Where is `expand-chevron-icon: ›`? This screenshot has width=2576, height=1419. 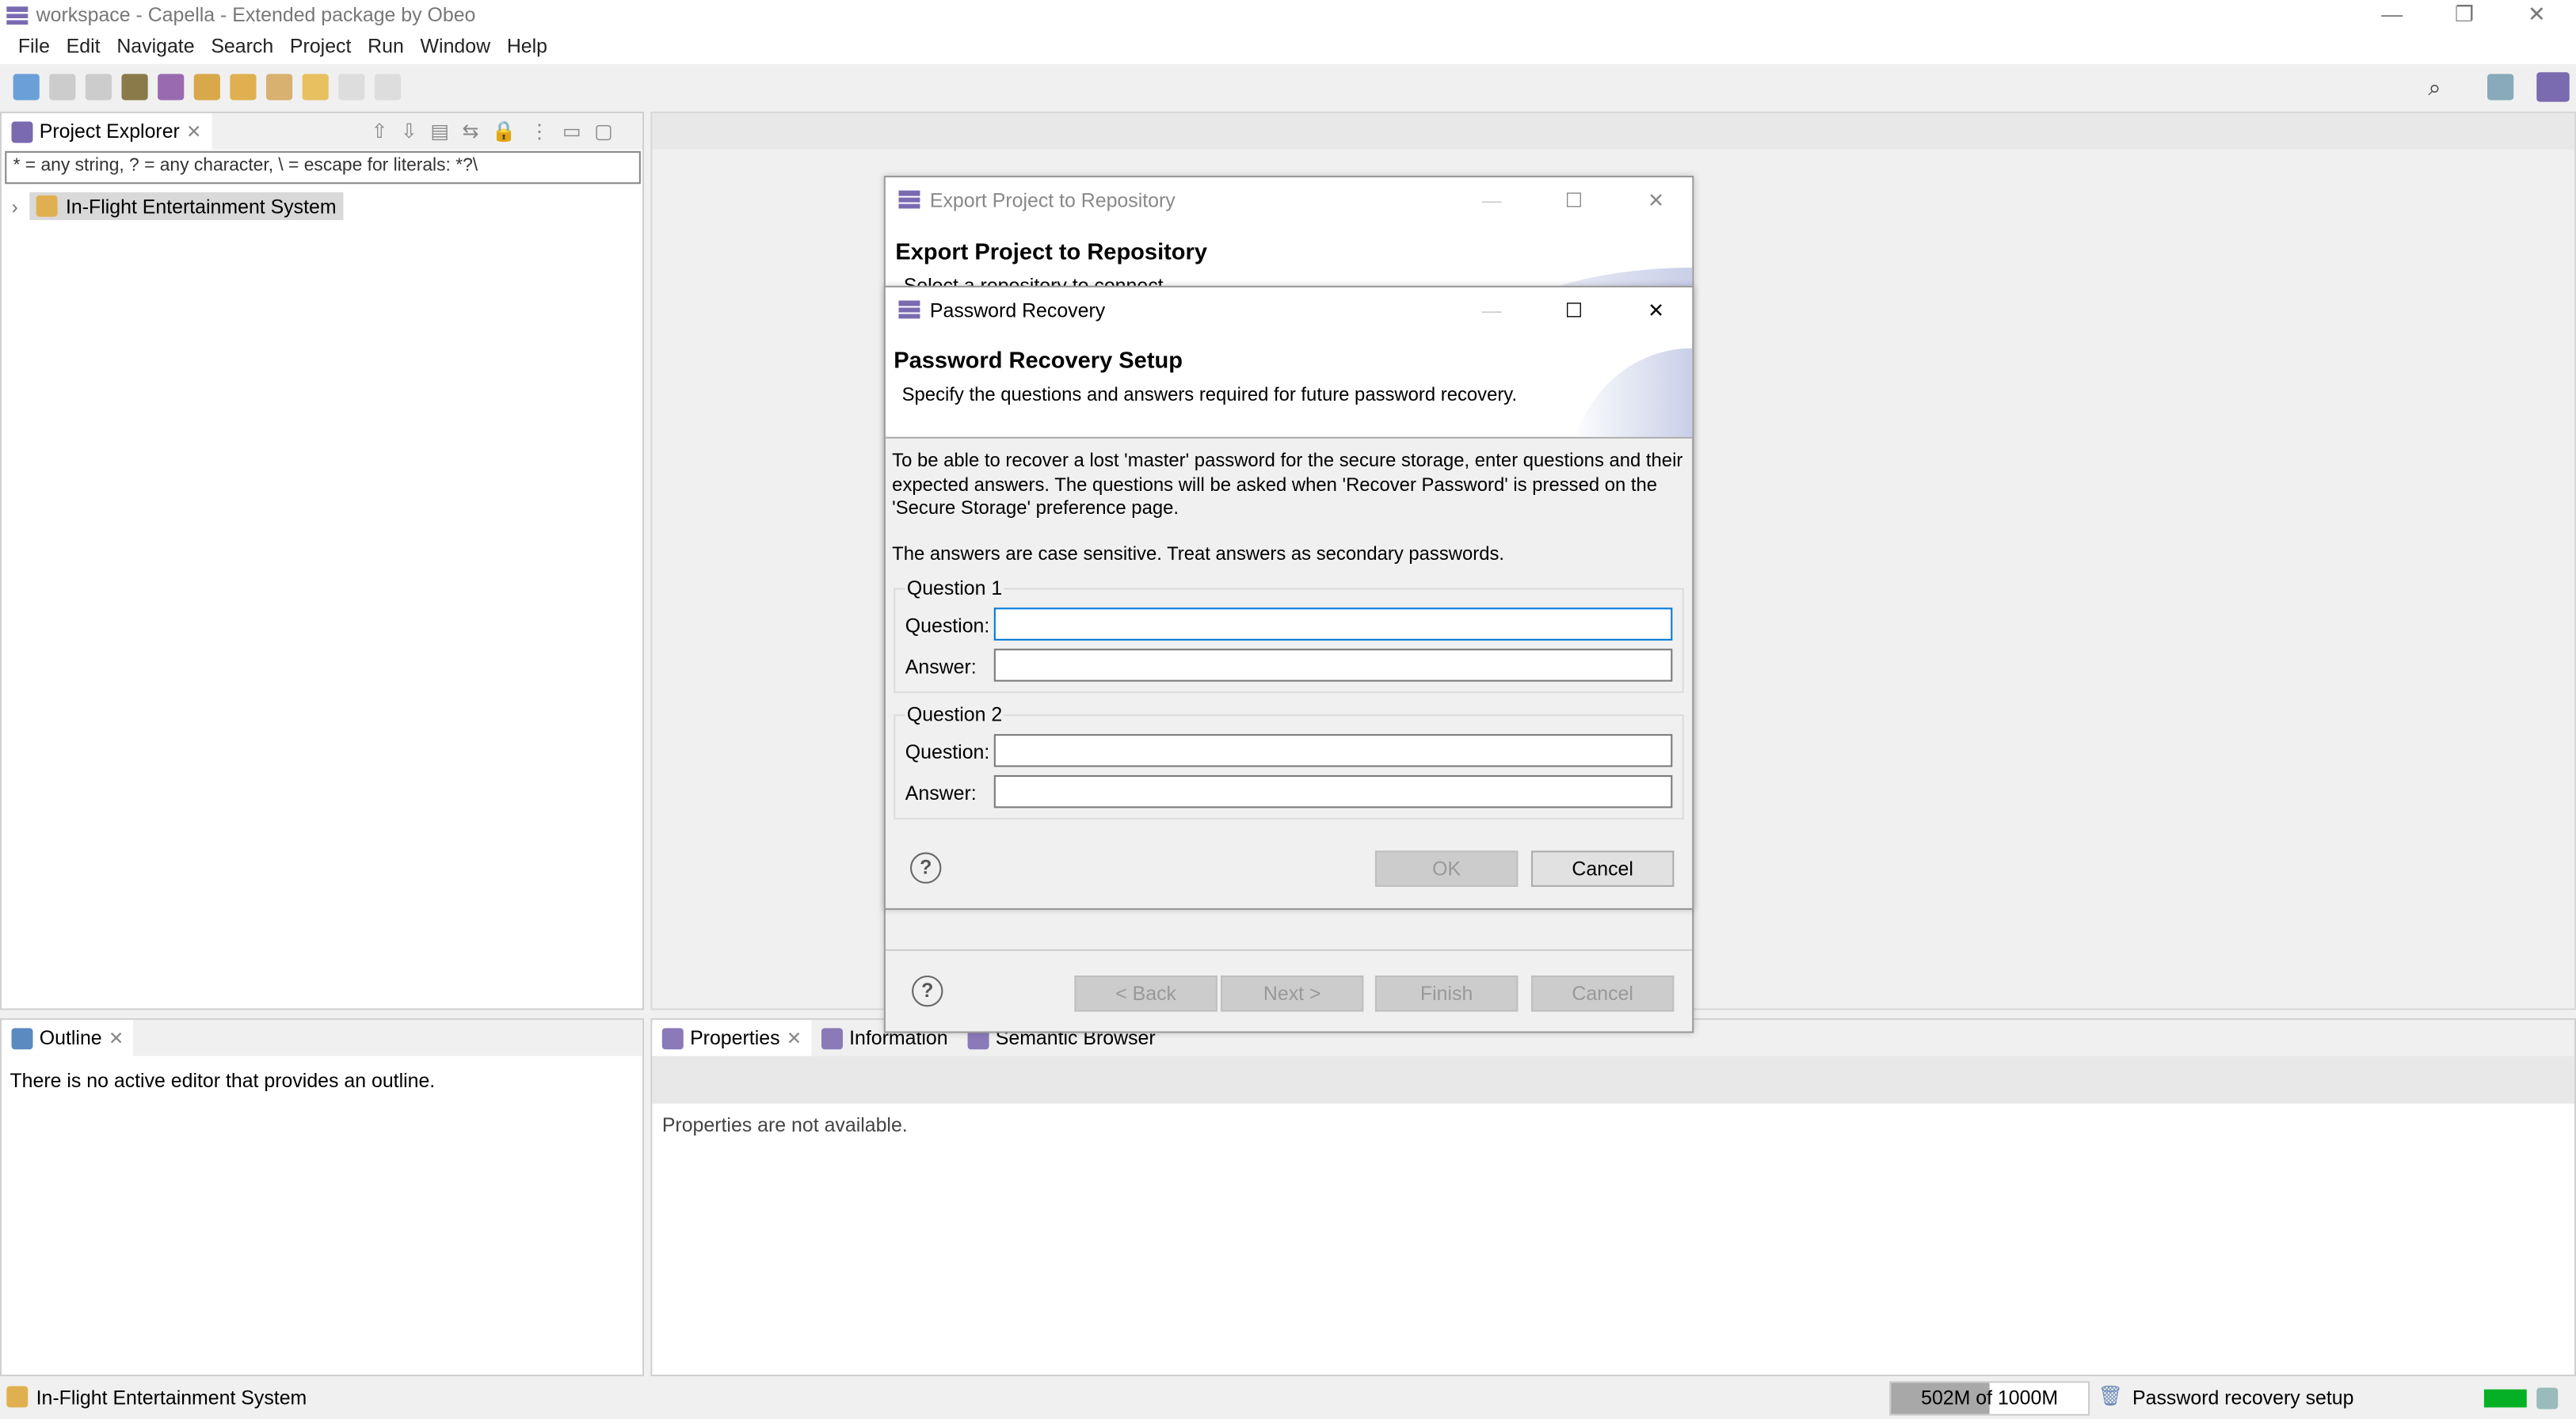
expand-chevron-icon: › is located at coordinates (15, 207).